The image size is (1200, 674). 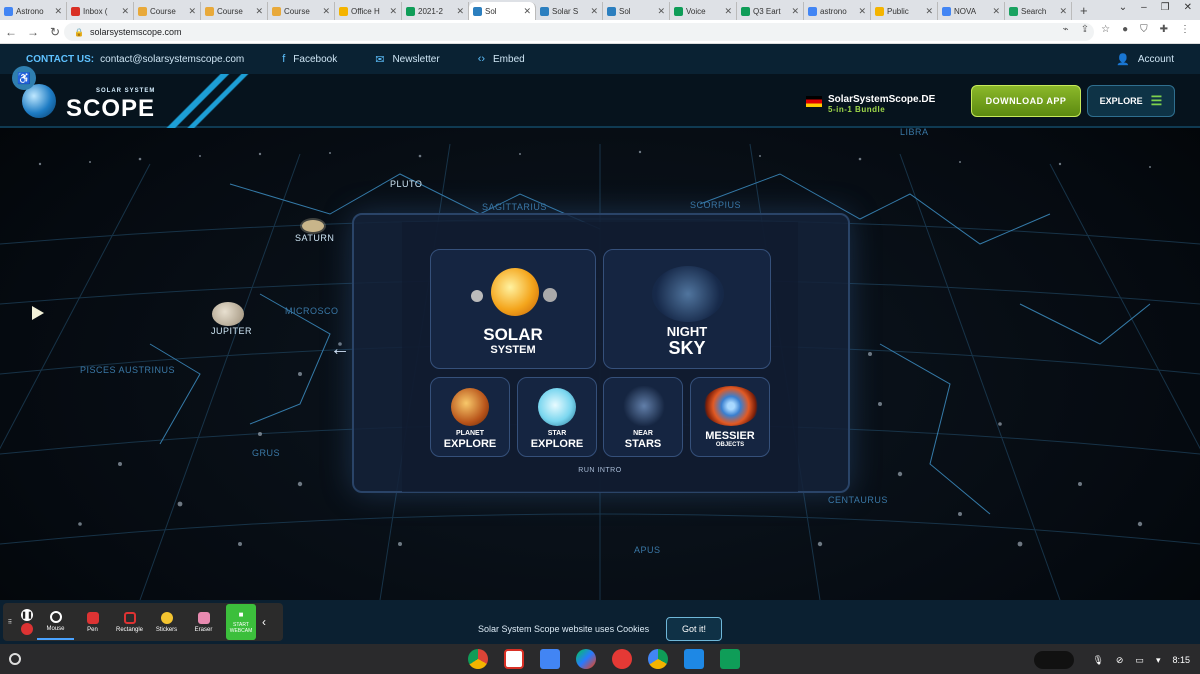 I want to click on collapse-toolbar-icon: ‹, so click(x=264, y=622).